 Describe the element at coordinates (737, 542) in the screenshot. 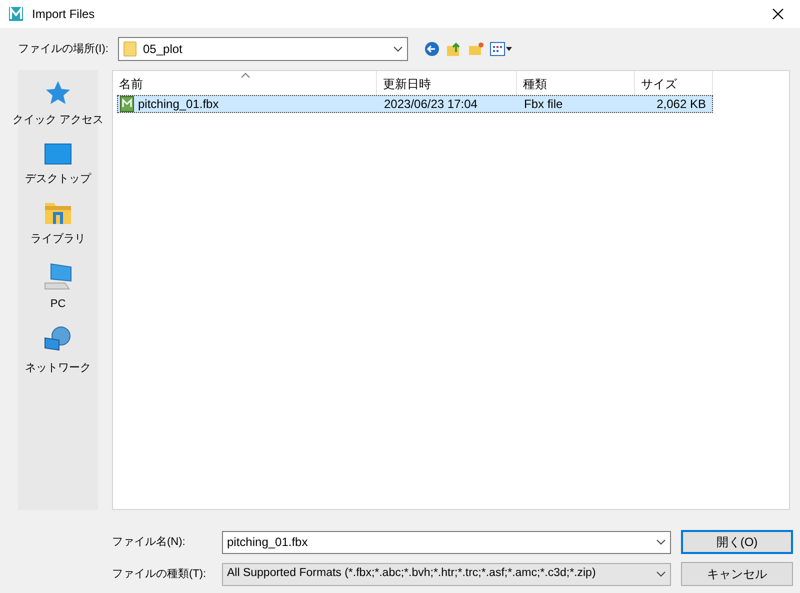

I see `open-button: 開く(O)` at that location.